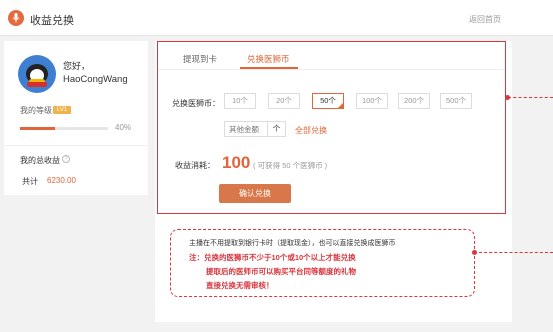  Describe the element at coordinates (77, 66) in the screenshot. I see `greeting: 您好，` at that location.